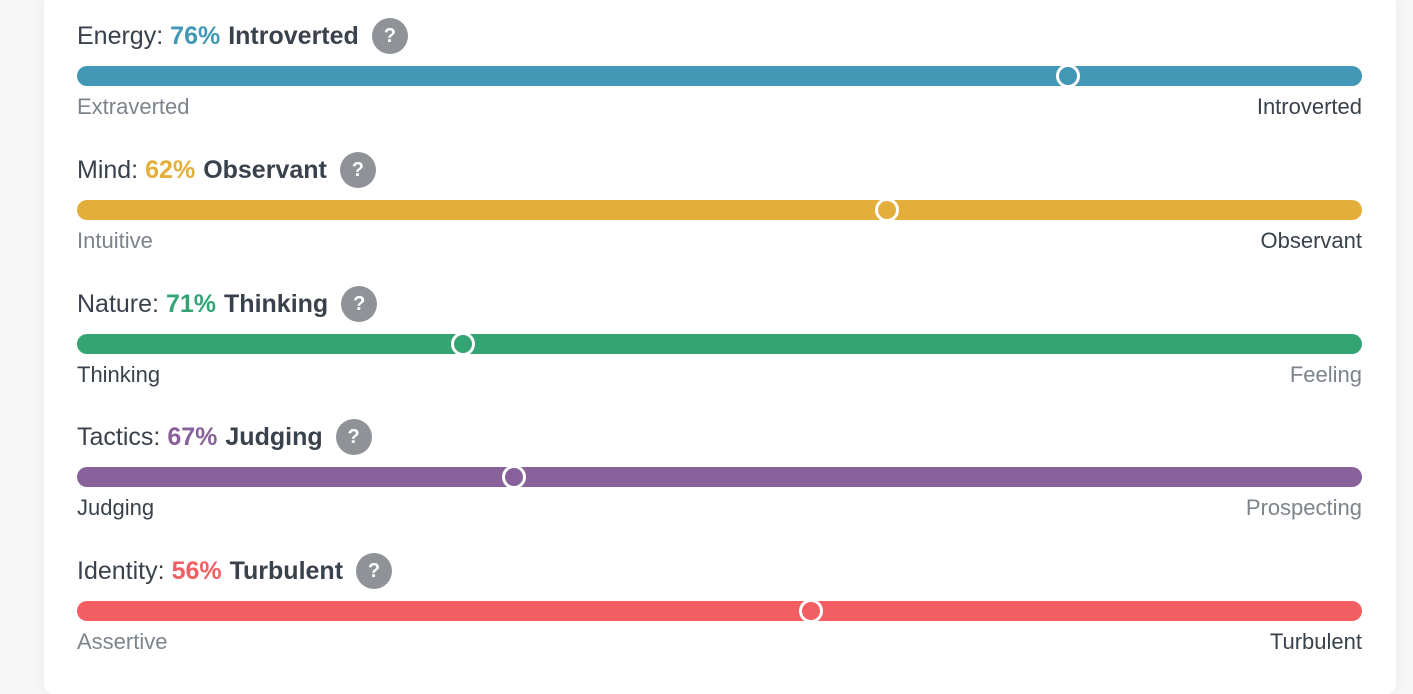  I want to click on trait-heading: Mind: 62% Observant ?, so click(226, 170).